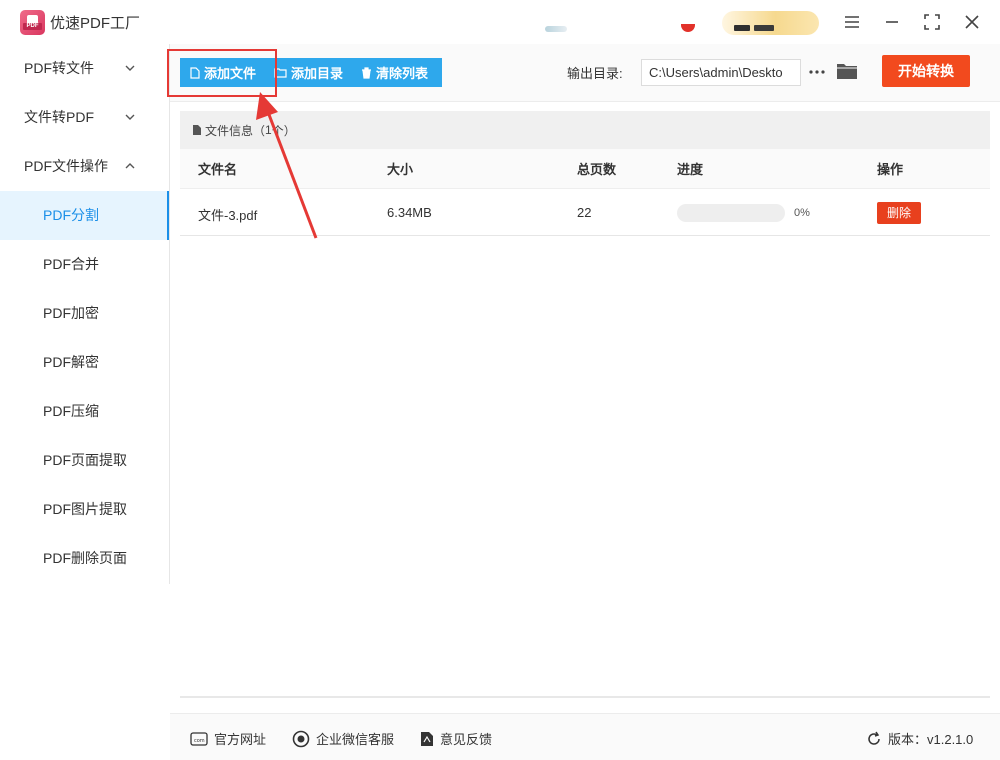 This screenshot has width=1000, height=760. I want to click on website-icon: com, so click(199, 738).